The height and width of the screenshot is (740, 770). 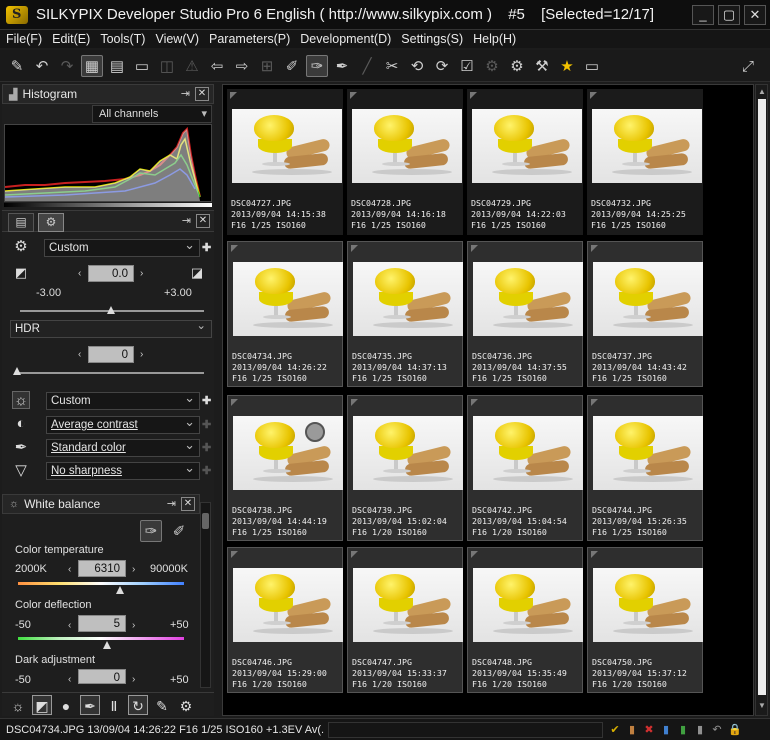 What do you see at coordinates (71, 39) in the screenshot?
I see `menu-edit: Edit(E)` at bounding box center [71, 39].